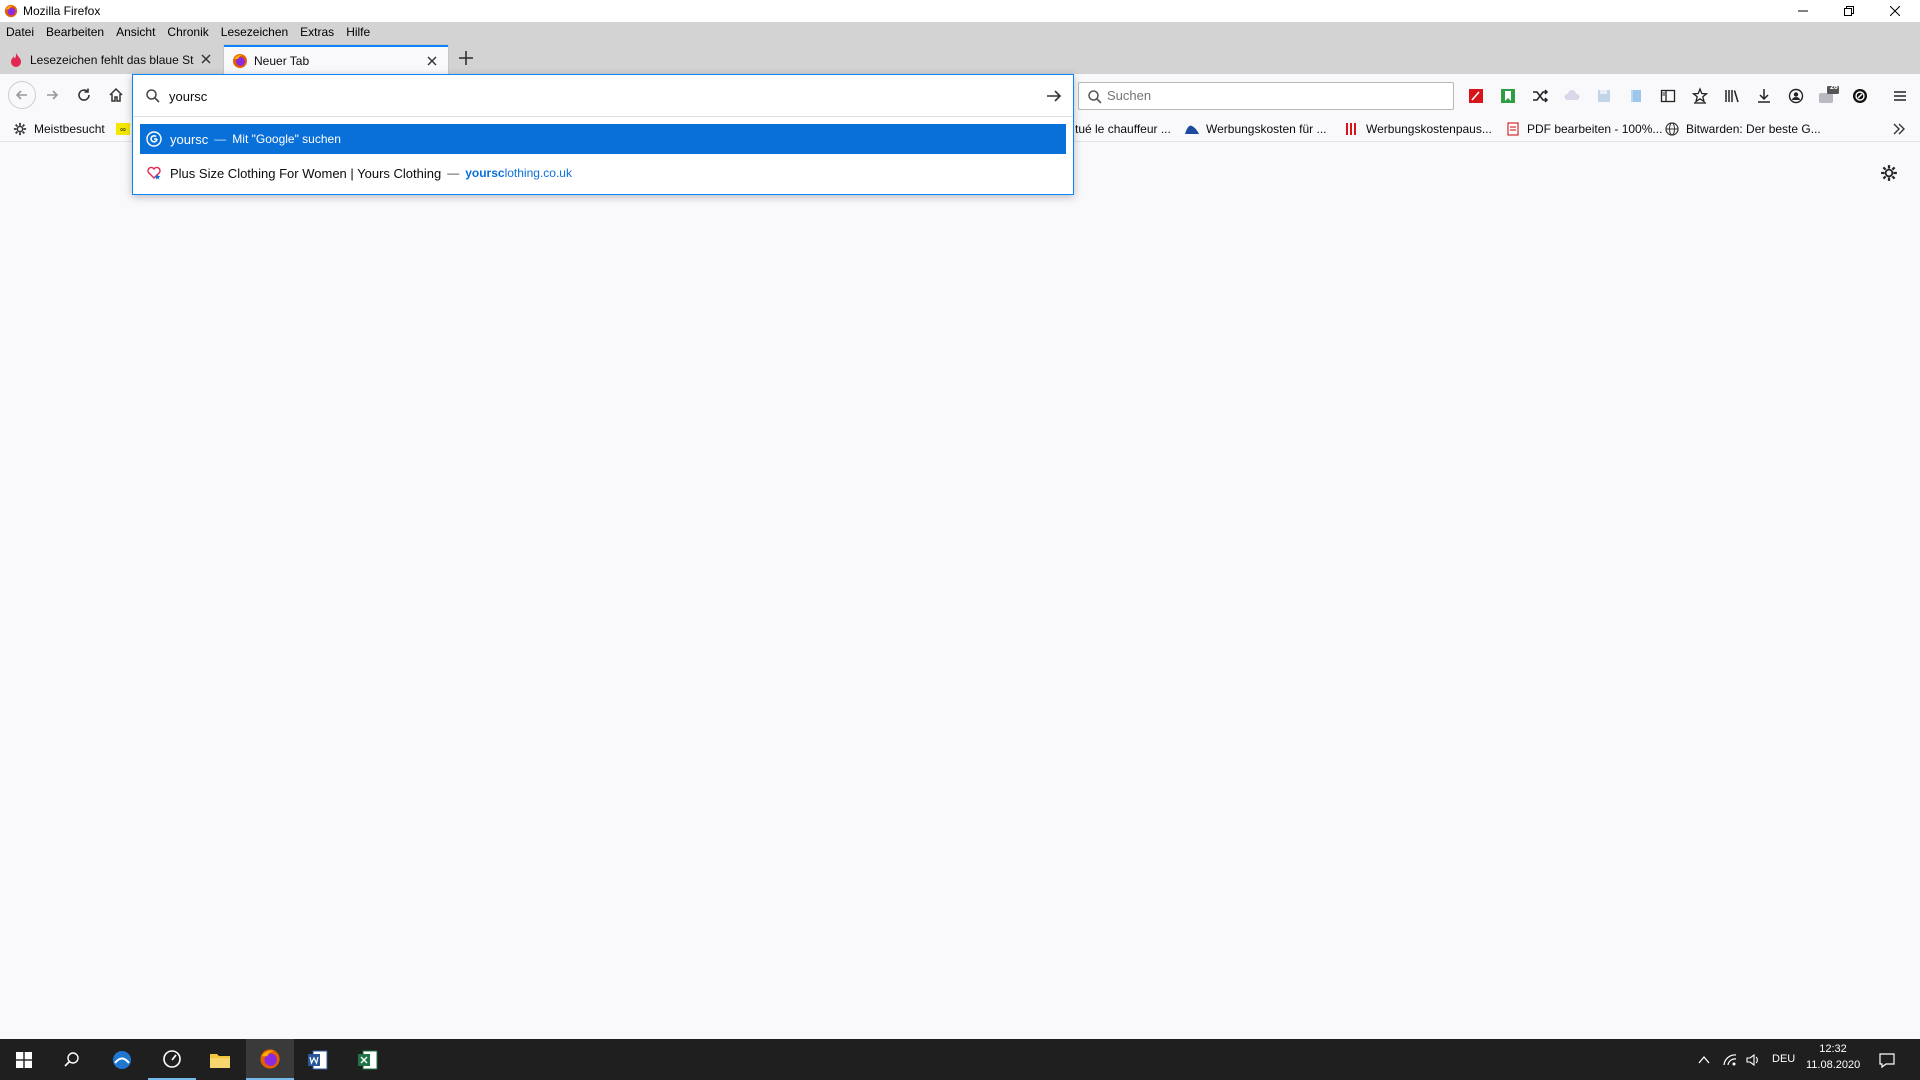 This screenshot has width=1920, height=1080. What do you see at coordinates (485, 173) in the screenshot?
I see `suggestion-url-match: yoursc` at bounding box center [485, 173].